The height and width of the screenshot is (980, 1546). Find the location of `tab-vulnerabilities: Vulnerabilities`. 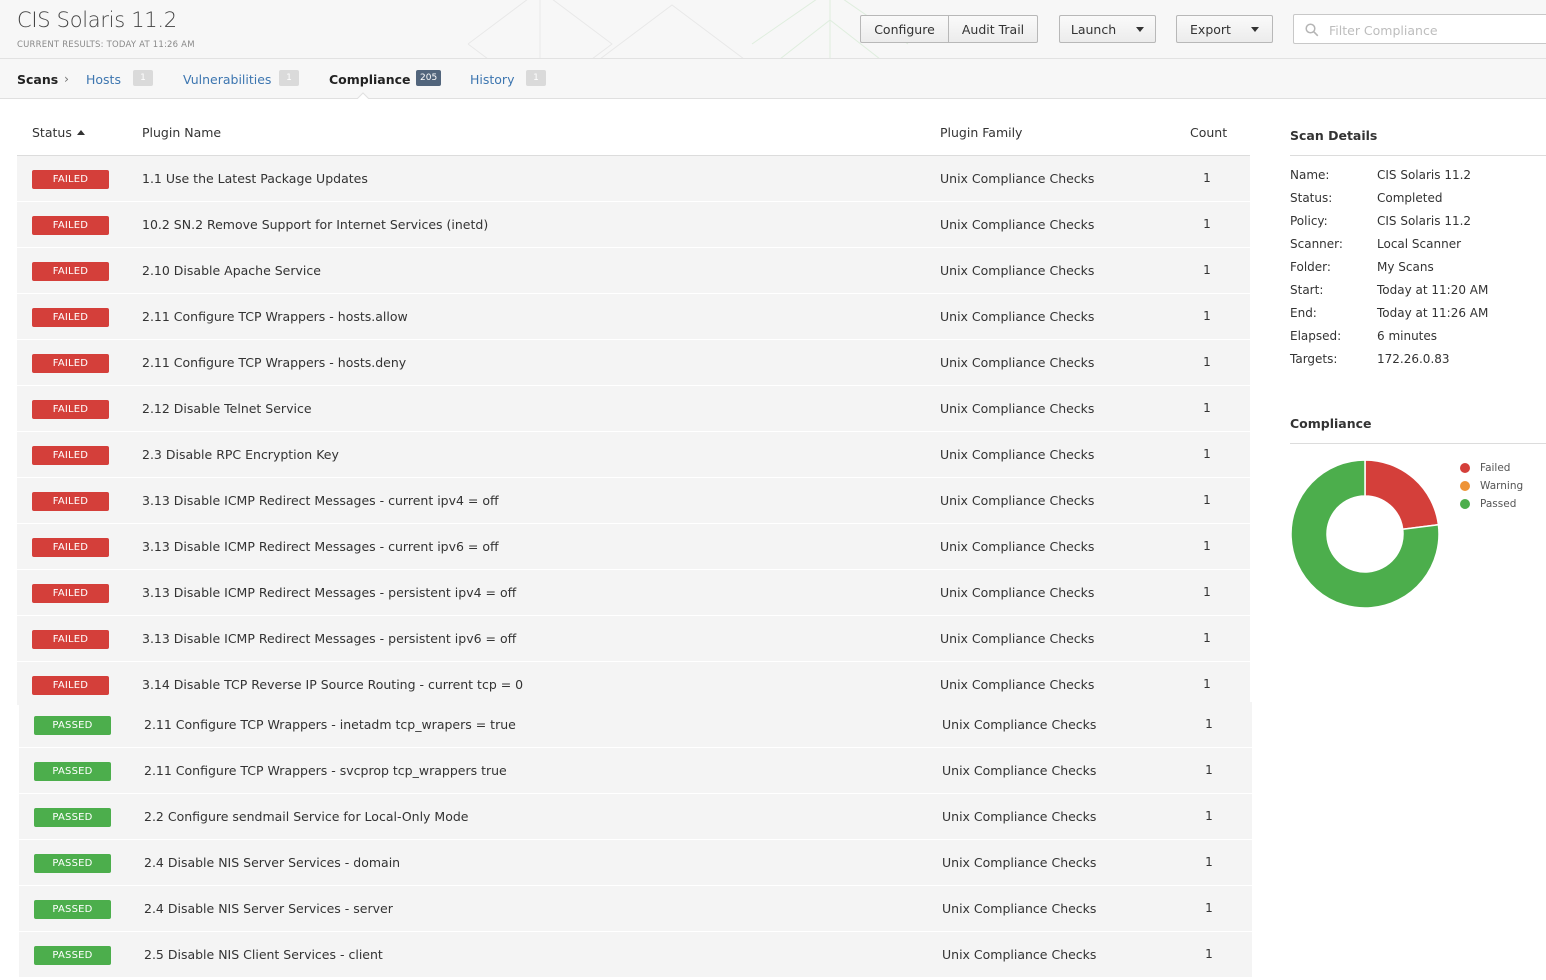

tab-vulnerabilities: Vulnerabilities is located at coordinates (227, 79).